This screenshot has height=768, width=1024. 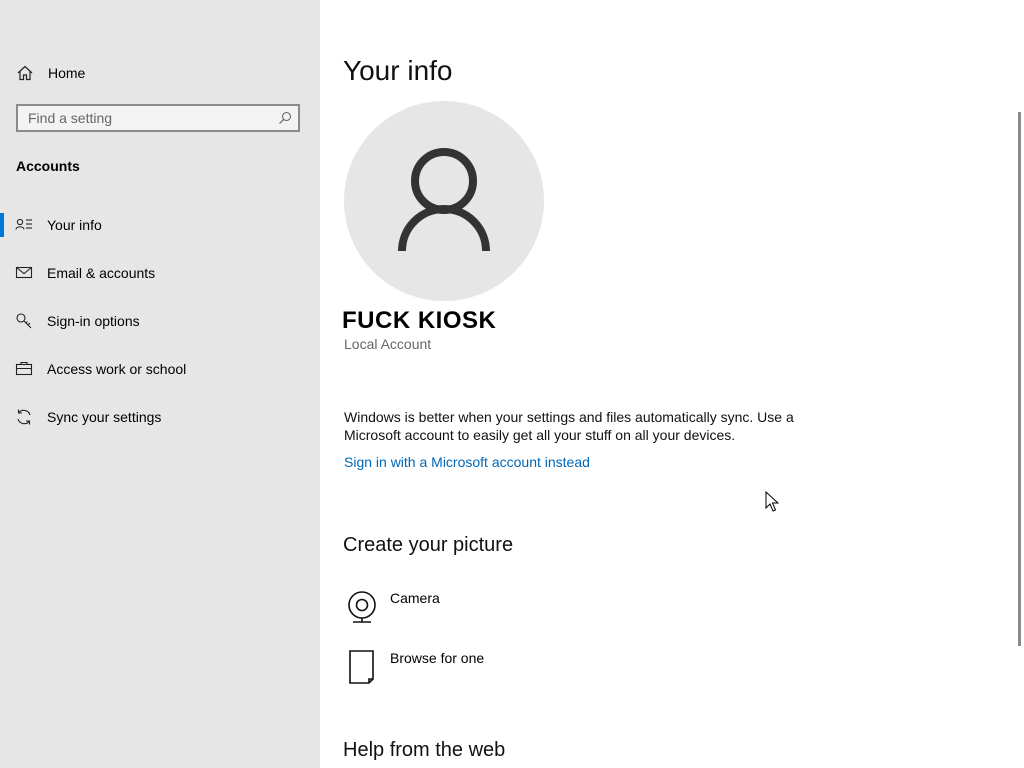 I want to click on search-box, so click(x=158, y=118).